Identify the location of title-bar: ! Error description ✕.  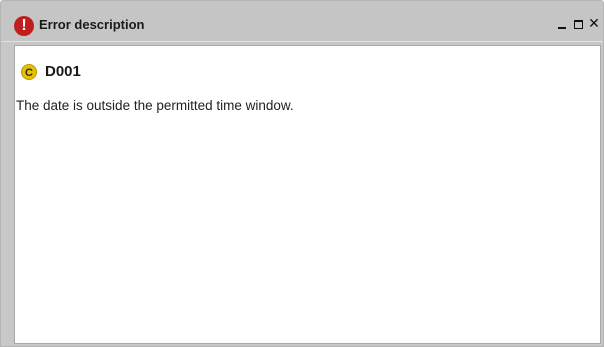
(302, 21).